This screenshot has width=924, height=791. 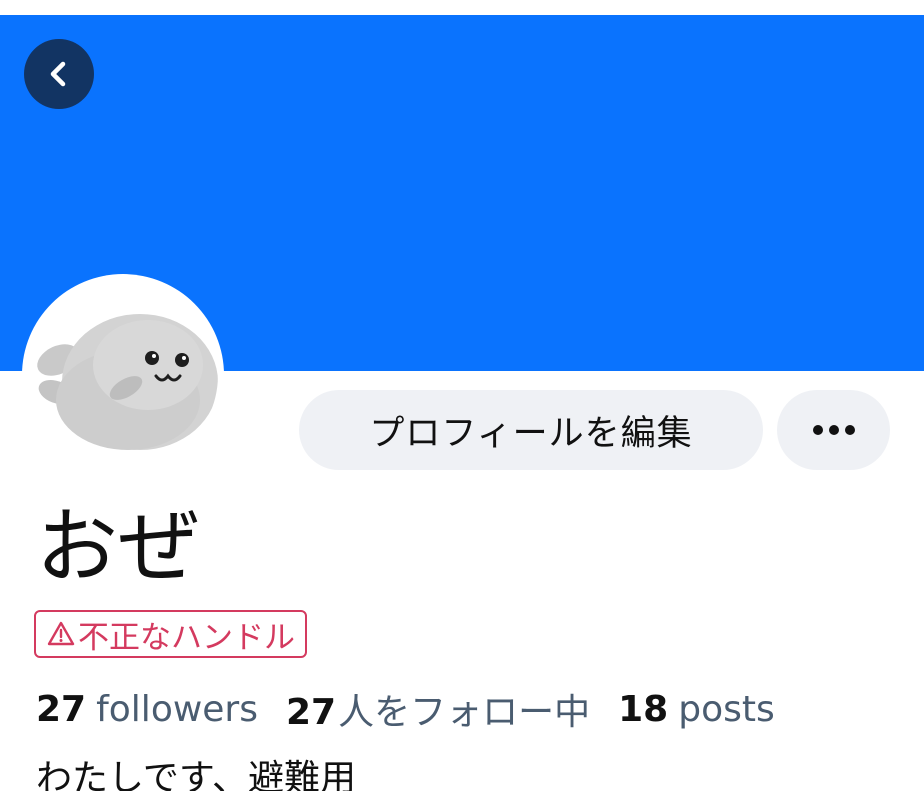 What do you see at coordinates (531, 430) in the screenshot?
I see `edit-profile-button: プロフィールを編集` at bounding box center [531, 430].